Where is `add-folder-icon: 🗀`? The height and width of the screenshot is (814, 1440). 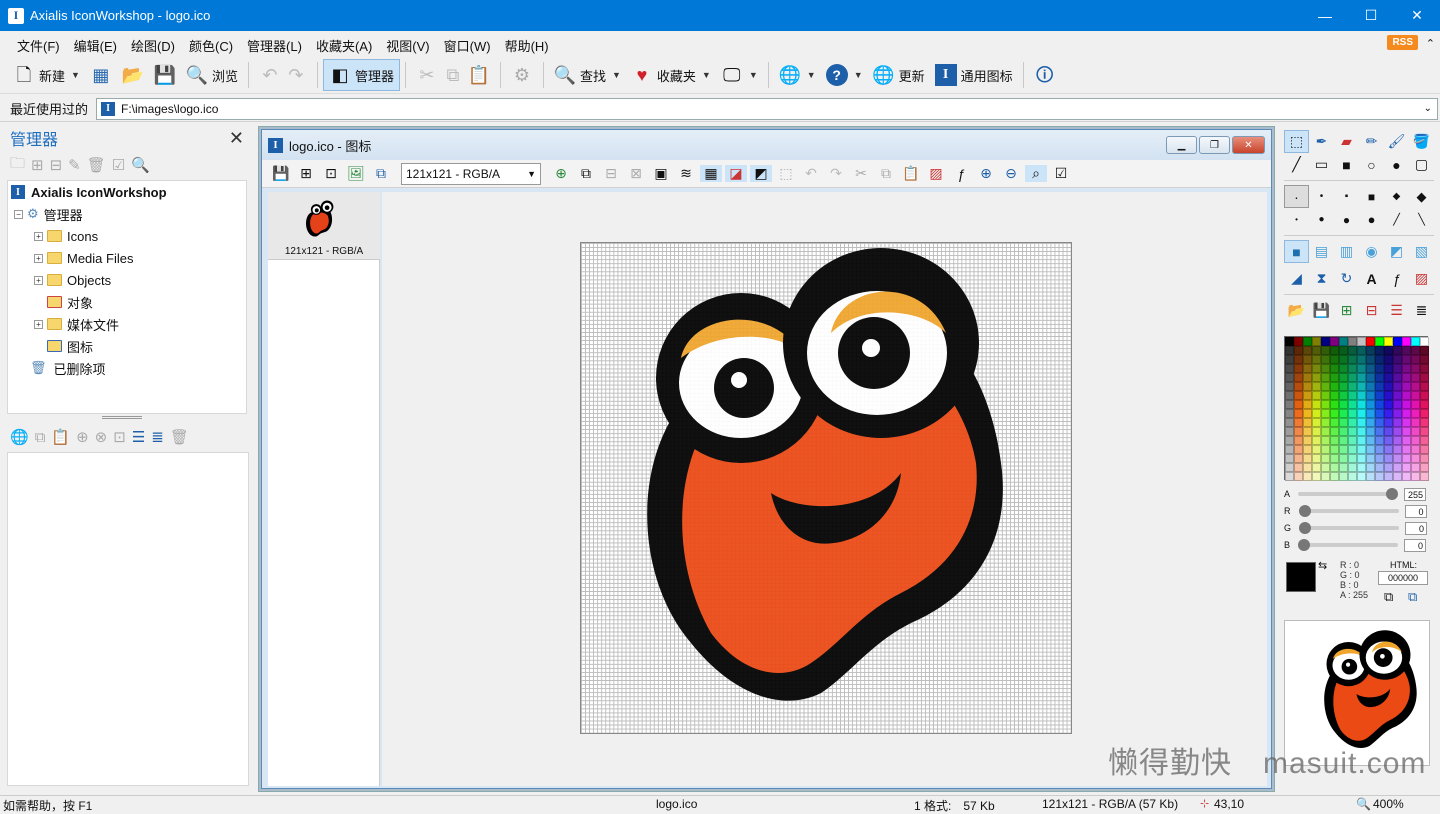 add-folder-icon: 🗀 is located at coordinates (17, 165).